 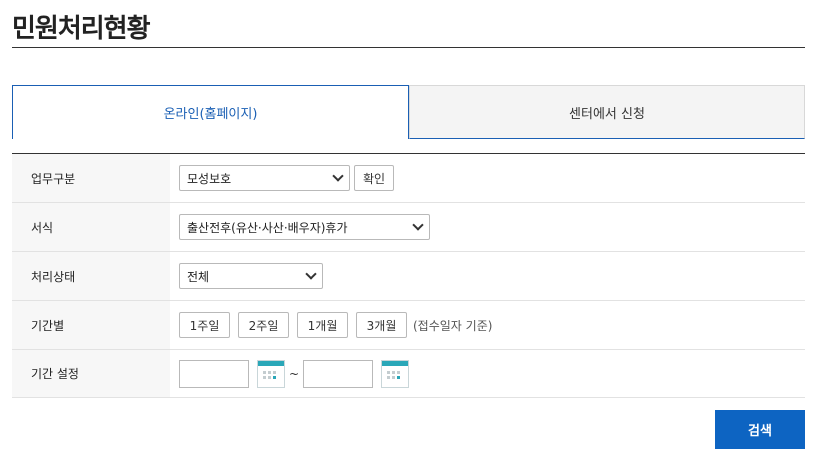 I want to click on row-period: 기간별 1주일 2주일 1개월 3개월 (접수일자 기준), so click(x=408, y=325).